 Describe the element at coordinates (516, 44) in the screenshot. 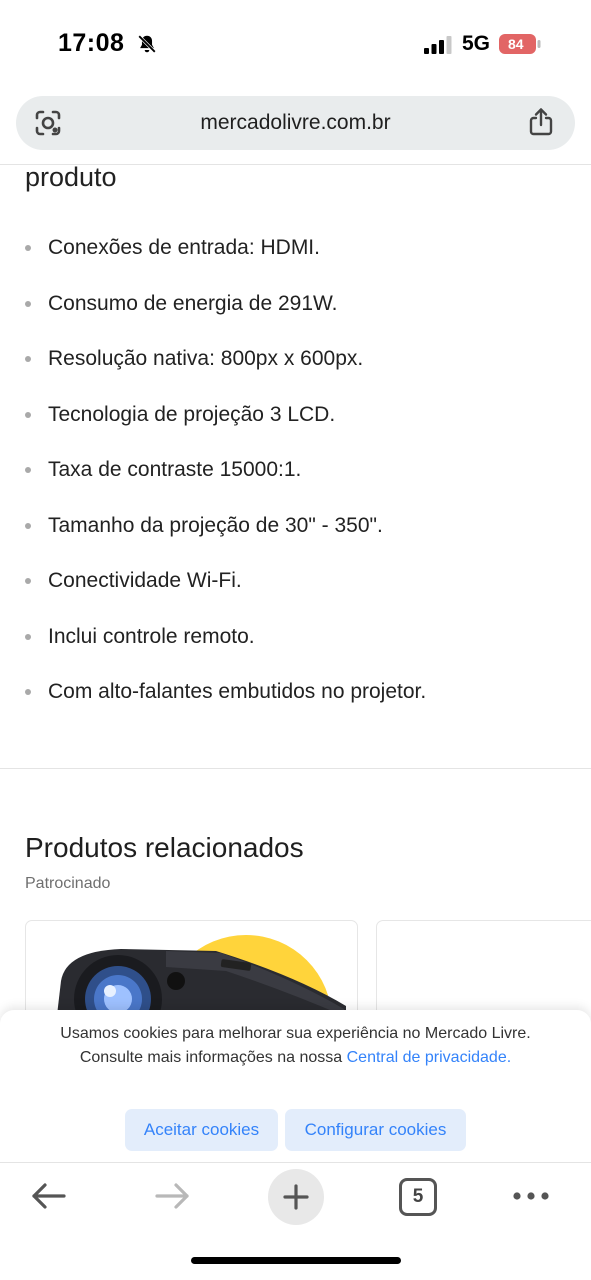

I see `battery-level: 84` at that location.